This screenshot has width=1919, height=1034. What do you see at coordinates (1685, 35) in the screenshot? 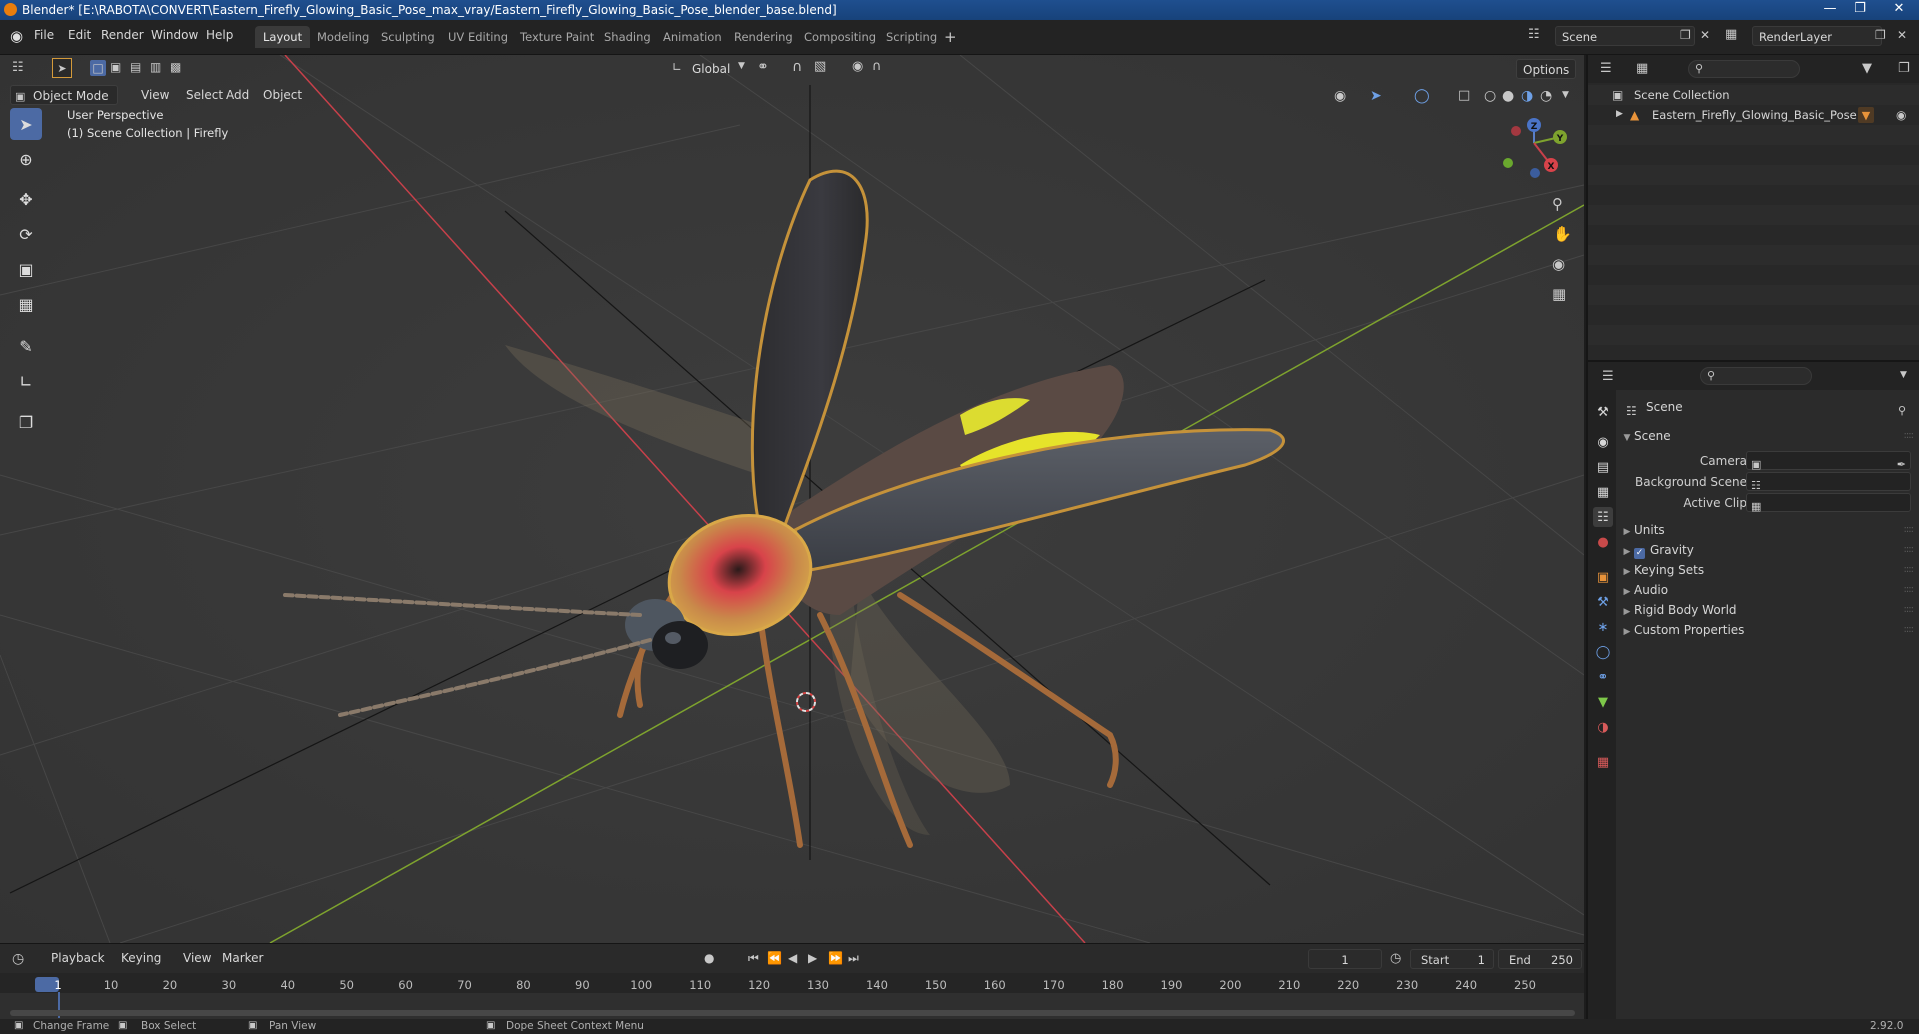
I see `new-scene-icon: ❐` at bounding box center [1685, 35].